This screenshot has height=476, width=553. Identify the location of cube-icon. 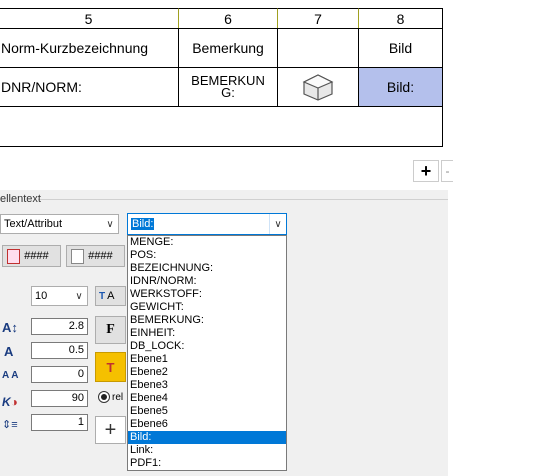
(318, 87).